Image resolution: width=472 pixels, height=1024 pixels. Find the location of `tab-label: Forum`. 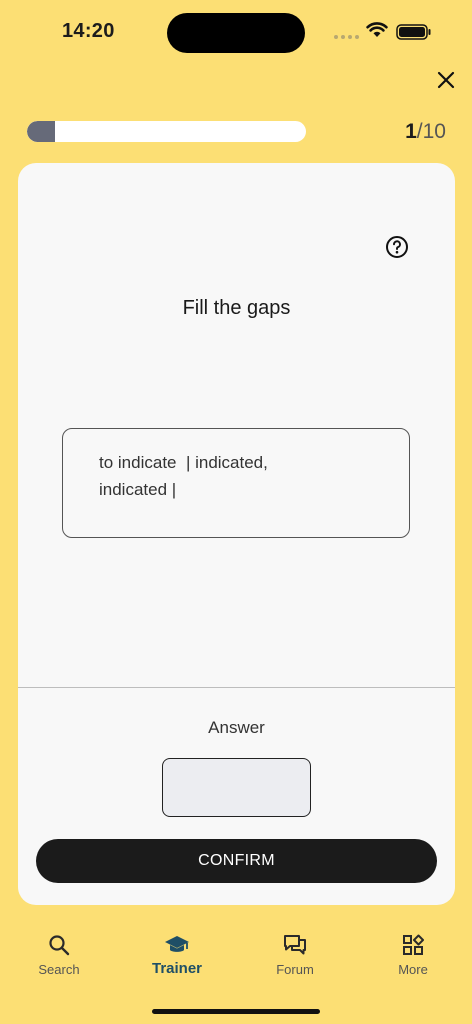

tab-label: Forum is located at coordinates (295, 969).